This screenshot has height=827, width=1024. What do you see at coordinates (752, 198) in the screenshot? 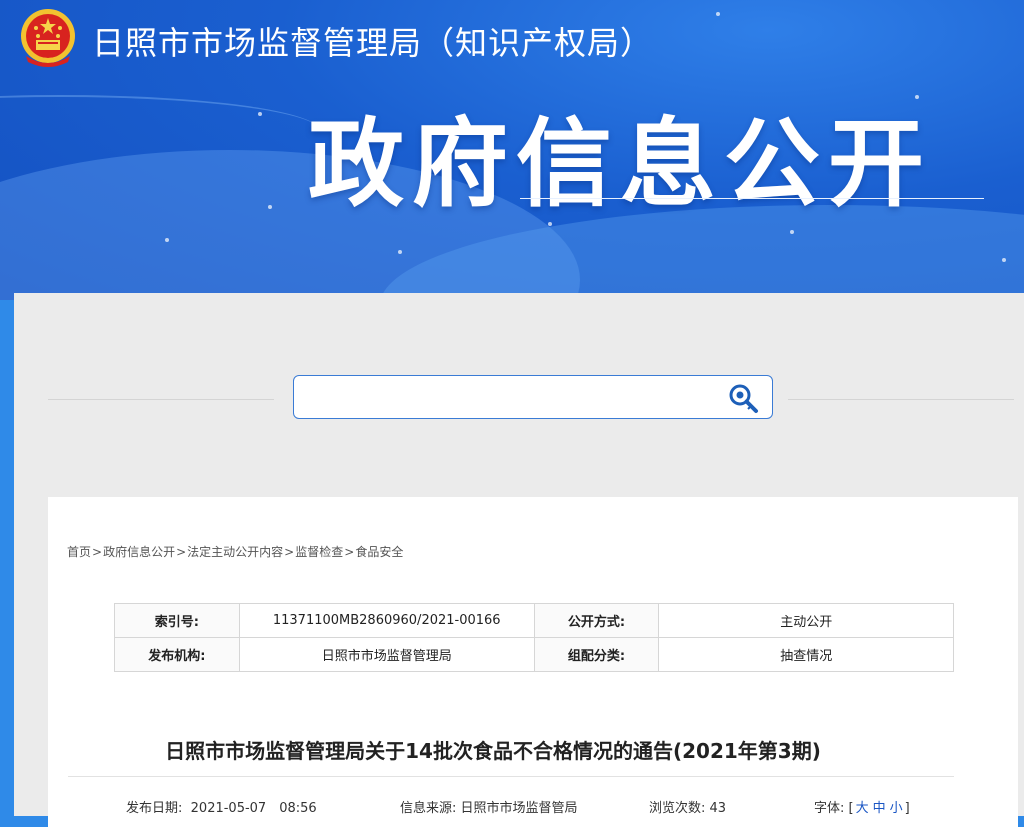
I see `banner-divider` at bounding box center [752, 198].